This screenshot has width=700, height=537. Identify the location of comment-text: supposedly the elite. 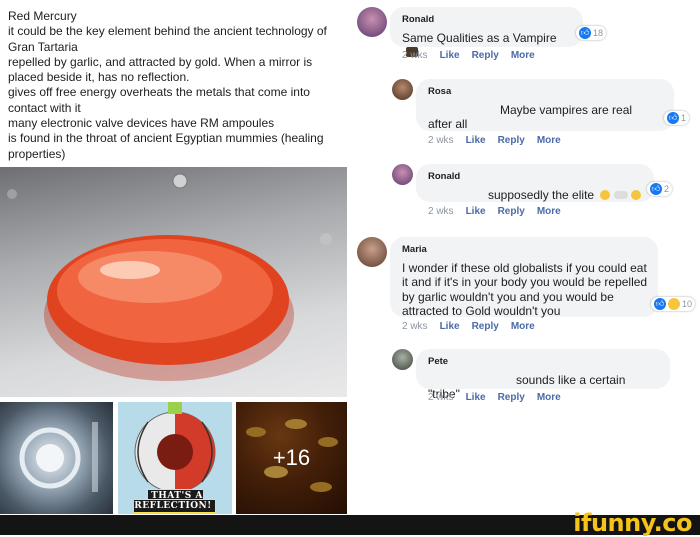
(541, 194).